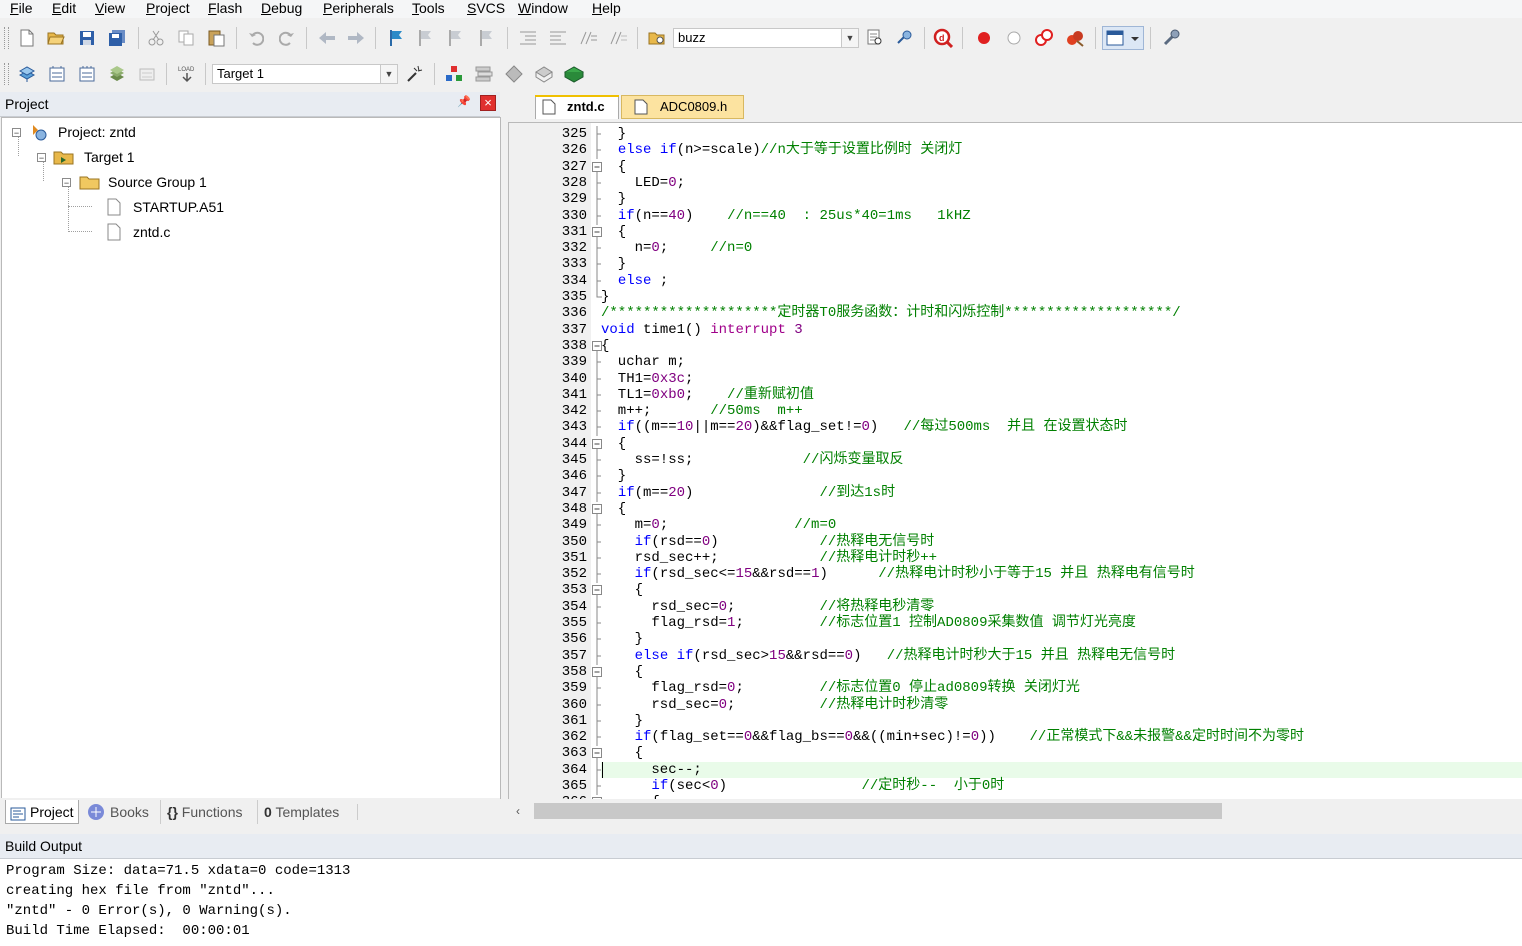 This screenshot has height=946, width=1522. I want to click on diamond-icon, so click(514, 74).